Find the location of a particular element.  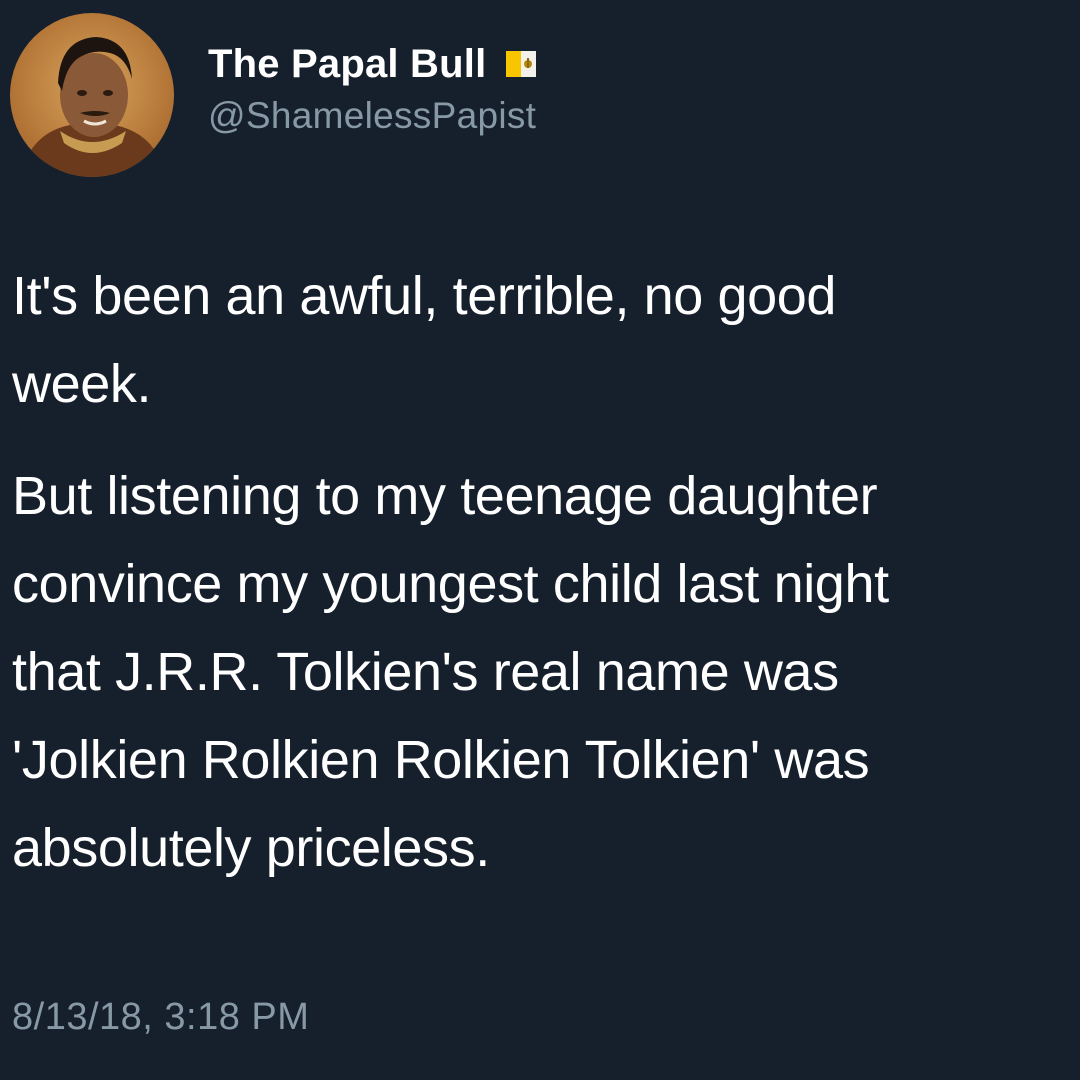

author-handle: @ShamelessPapist is located at coordinates (372, 116).